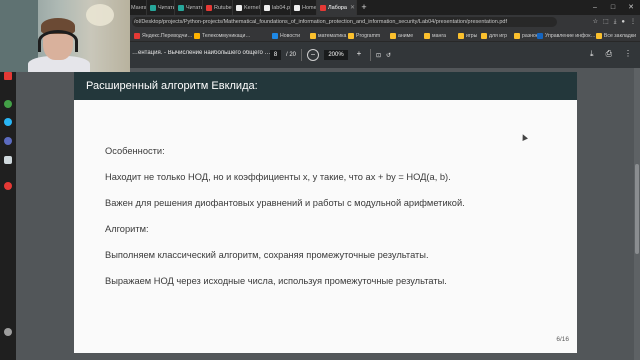 Image resolution: width=640 pixels, height=360 pixels. Describe the element at coordinates (623, 22) in the screenshot. I see `profile-icon: ●` at that location.